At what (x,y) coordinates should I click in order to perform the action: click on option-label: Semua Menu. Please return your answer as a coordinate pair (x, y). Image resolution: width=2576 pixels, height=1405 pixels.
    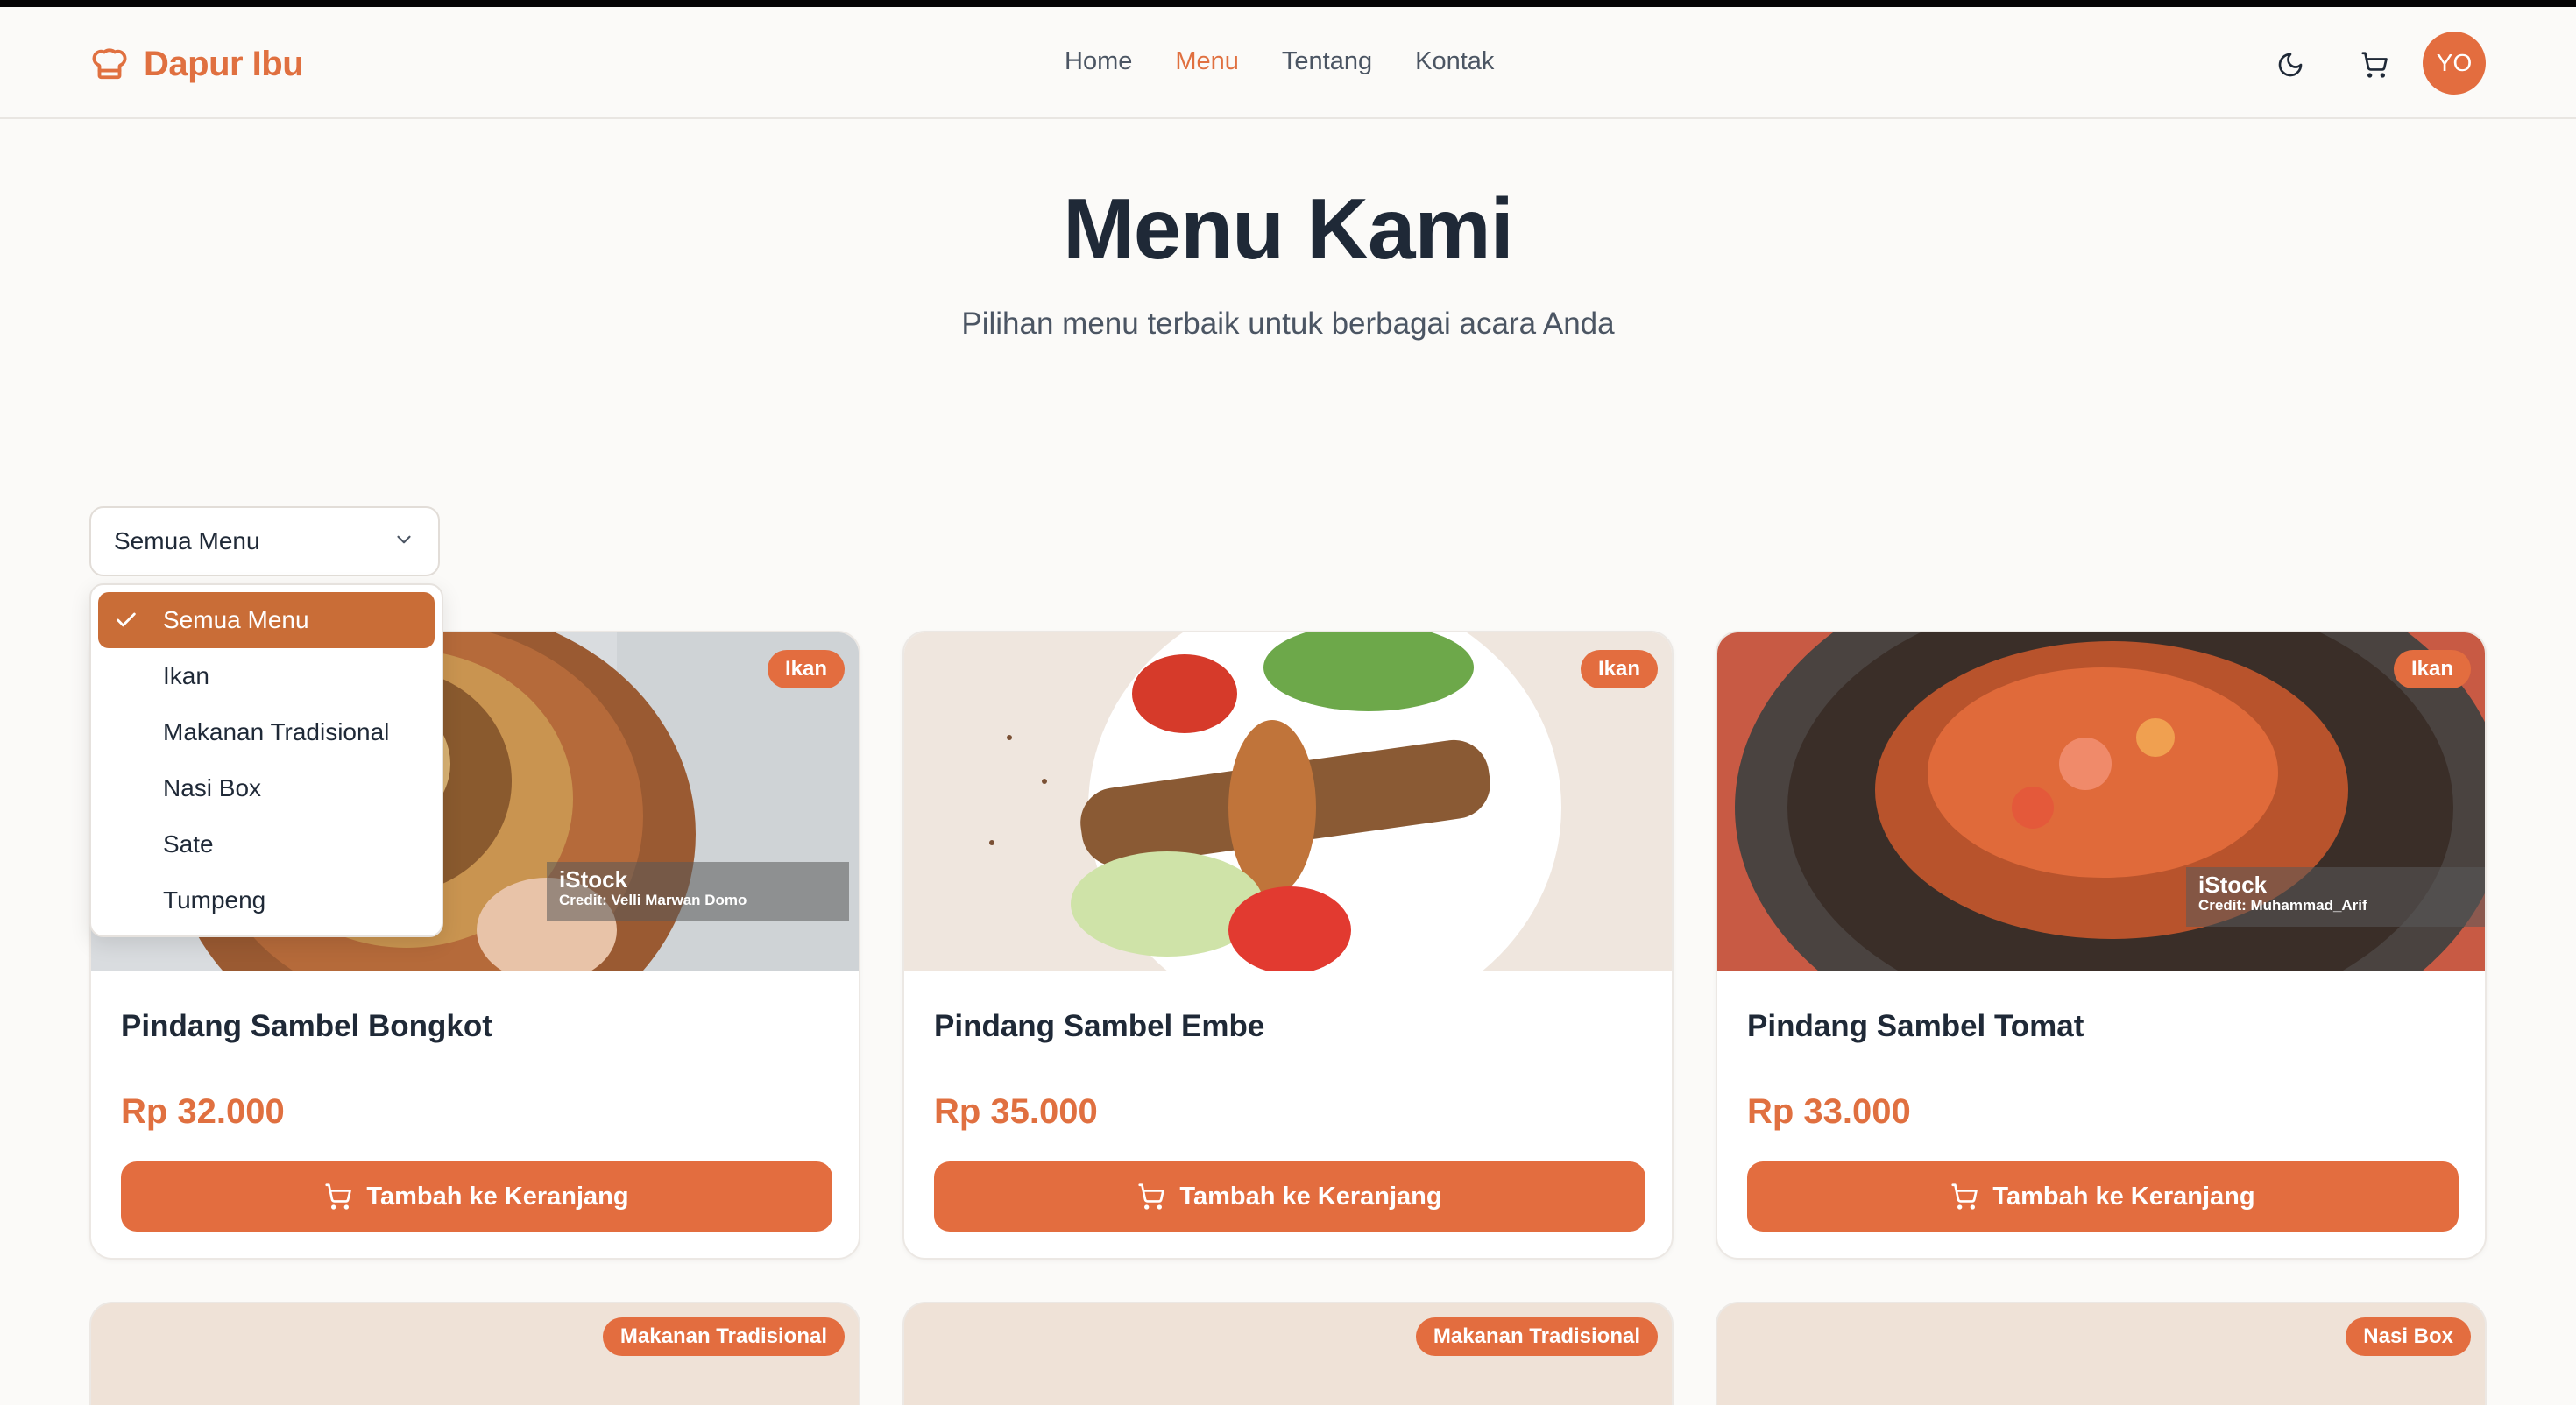
    Looking at the image, I should click on (236, 619).